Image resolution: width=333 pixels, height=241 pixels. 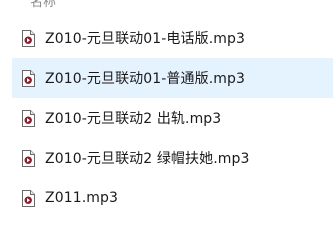 I want to click on file-name: Z011.mp3, so click(x=81, y=198).